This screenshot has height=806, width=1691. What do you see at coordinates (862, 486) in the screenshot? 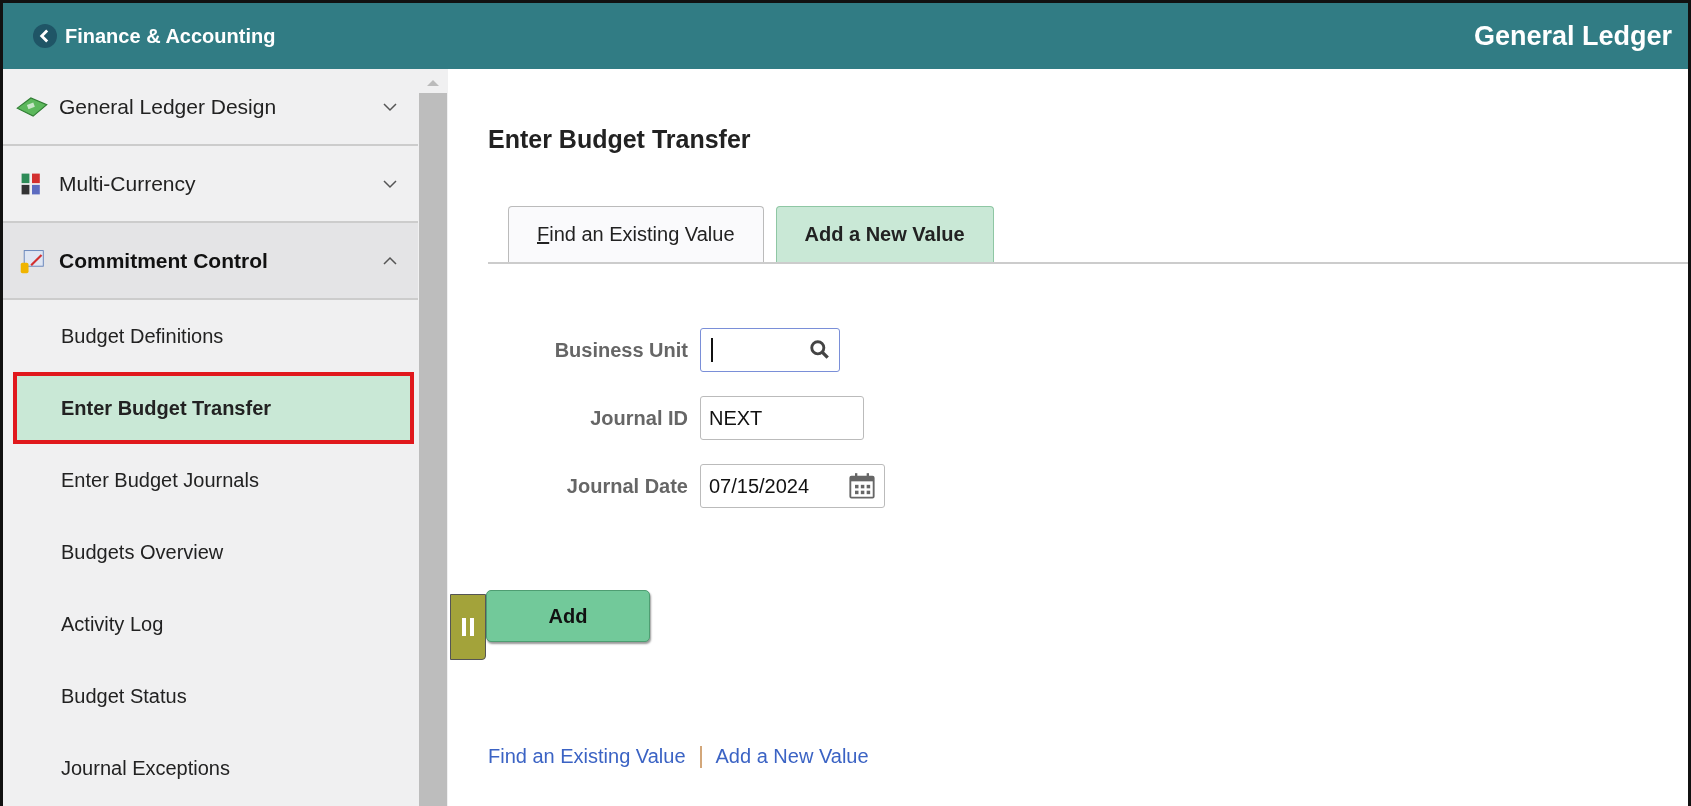
I see `calendar-icon` at bounding box center [862, 486].